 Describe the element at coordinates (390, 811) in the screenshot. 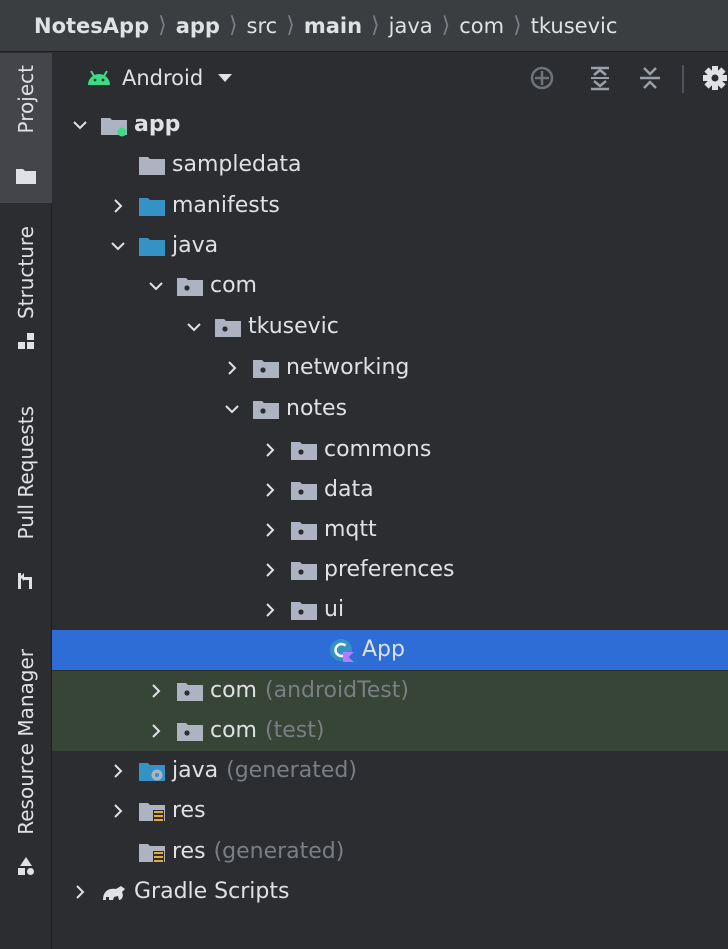

I see `tree-node: res` at that location.